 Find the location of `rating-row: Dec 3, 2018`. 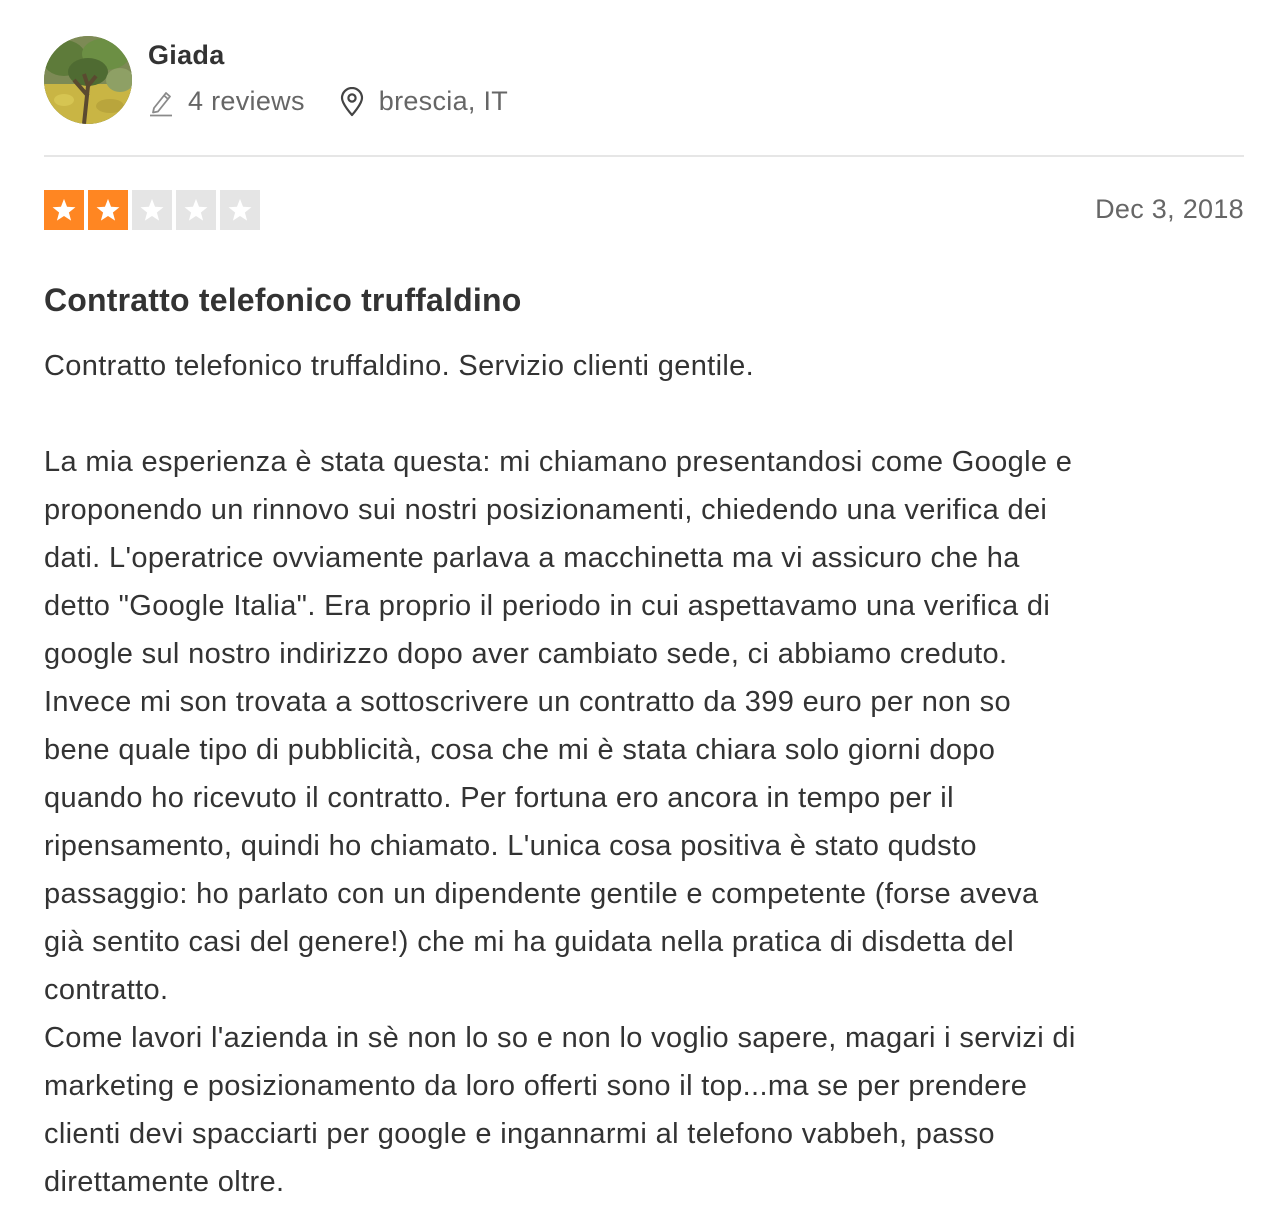

rating-row: Dec 3, 2018 is located at coordinates (644, 207).